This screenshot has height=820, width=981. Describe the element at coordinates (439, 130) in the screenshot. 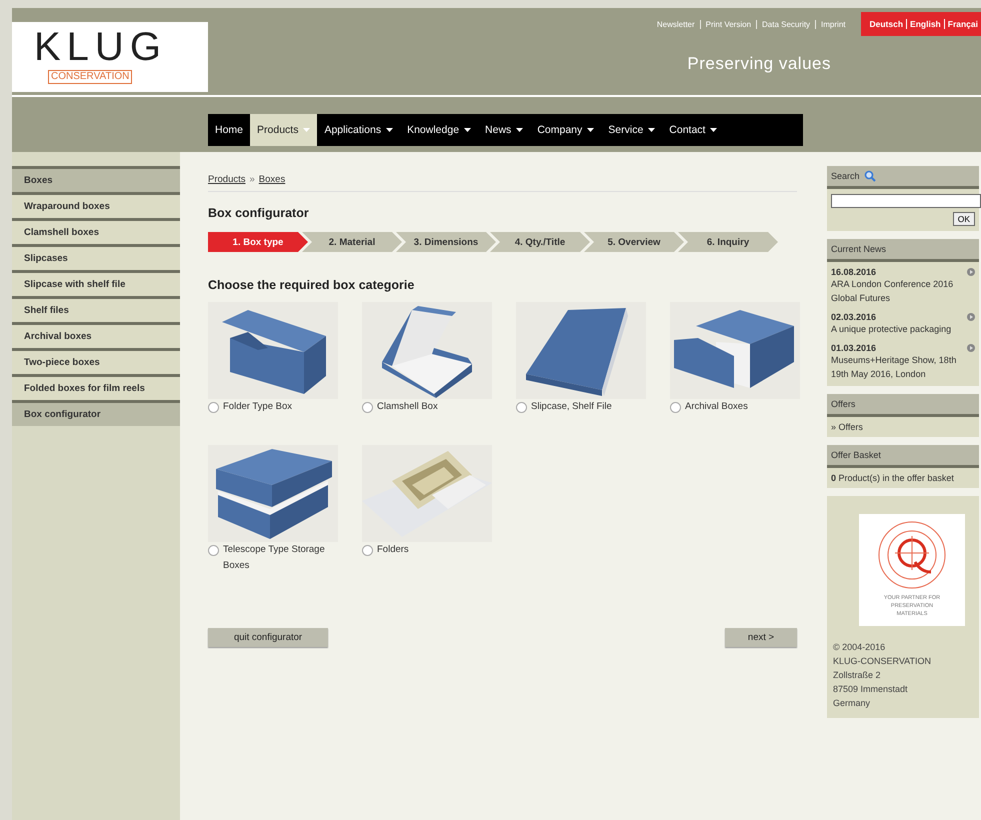

I see `nav-item: Knowledge` at that location.